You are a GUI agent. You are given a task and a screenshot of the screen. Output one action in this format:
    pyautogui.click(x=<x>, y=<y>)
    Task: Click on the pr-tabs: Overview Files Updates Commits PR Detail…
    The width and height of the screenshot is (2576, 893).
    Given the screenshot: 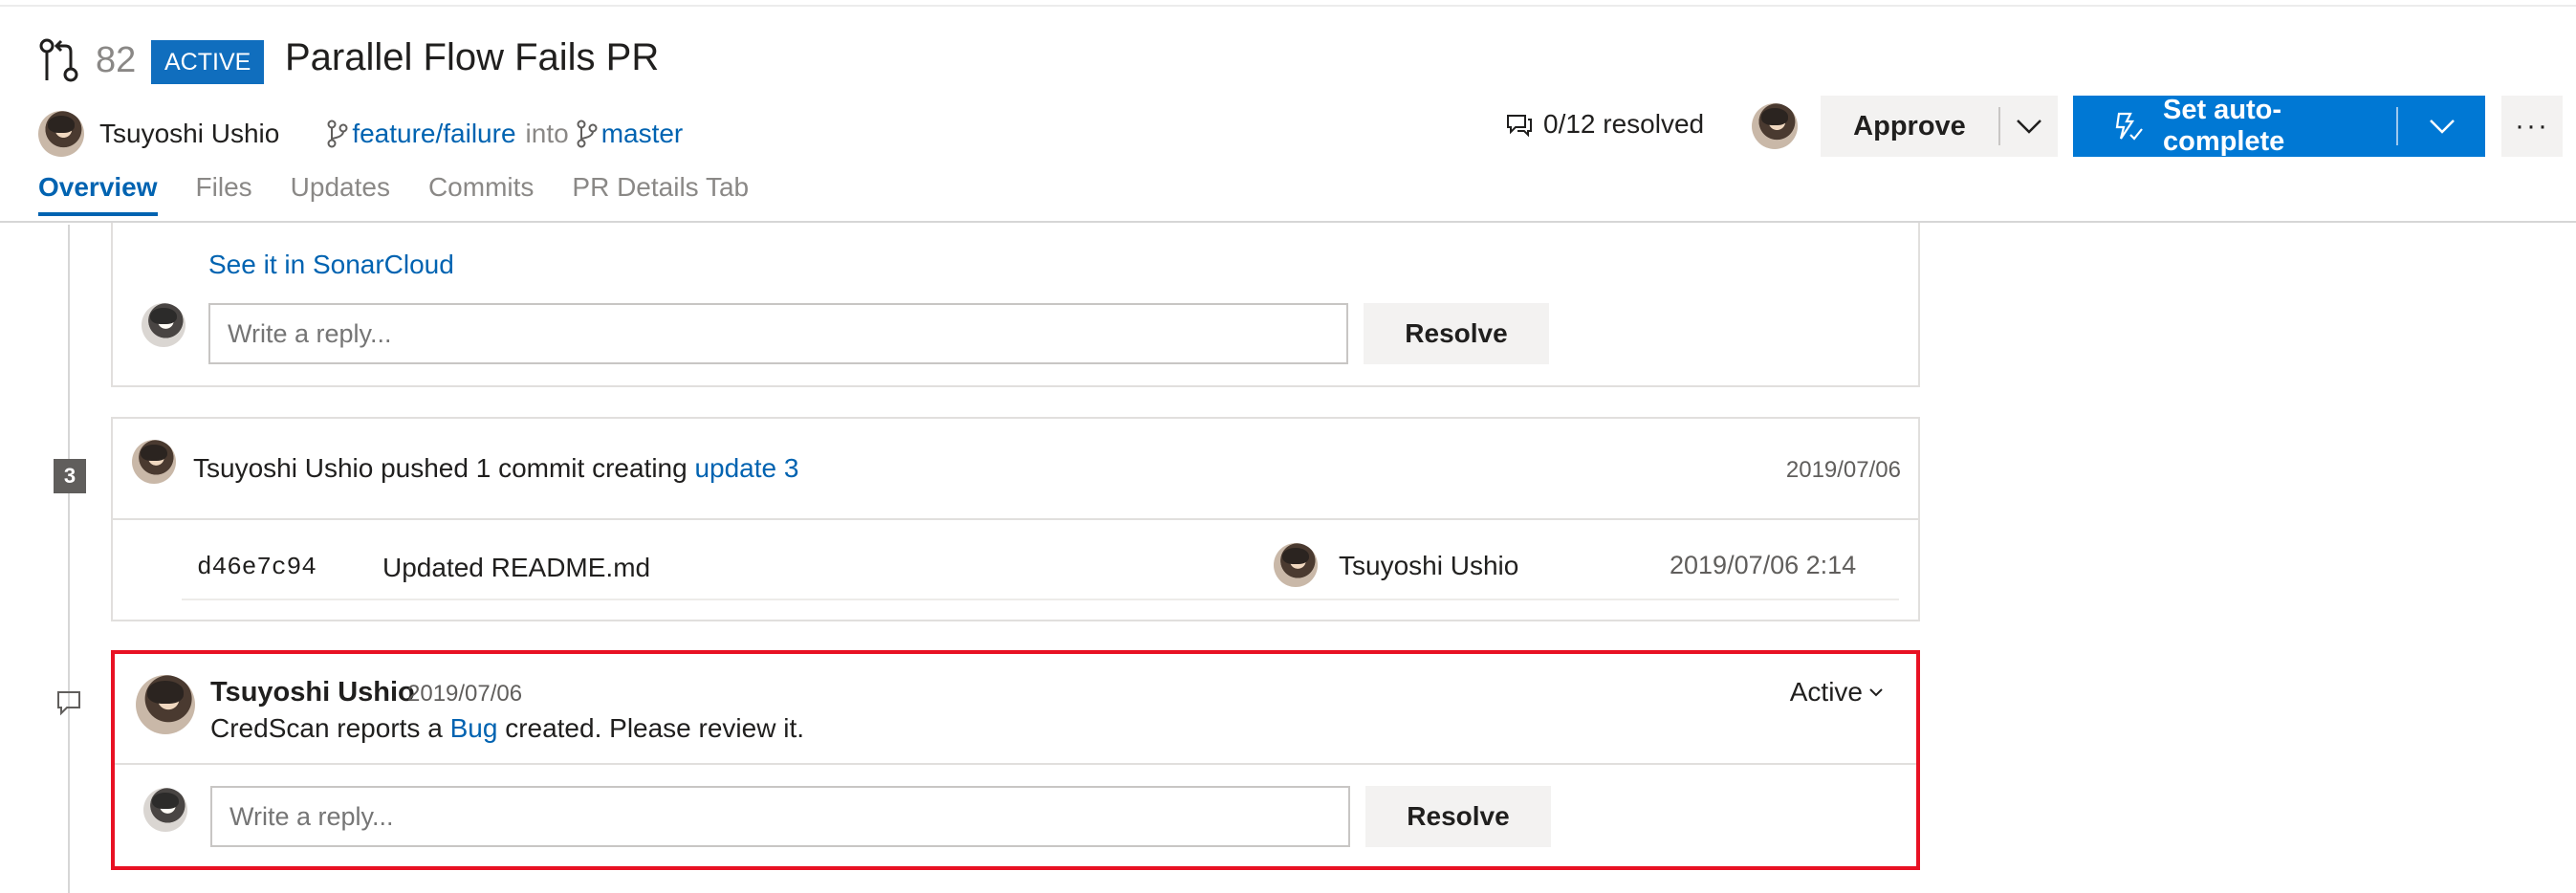 What is the action you would take?
    pyautogui.click(x=412, y=194)
    